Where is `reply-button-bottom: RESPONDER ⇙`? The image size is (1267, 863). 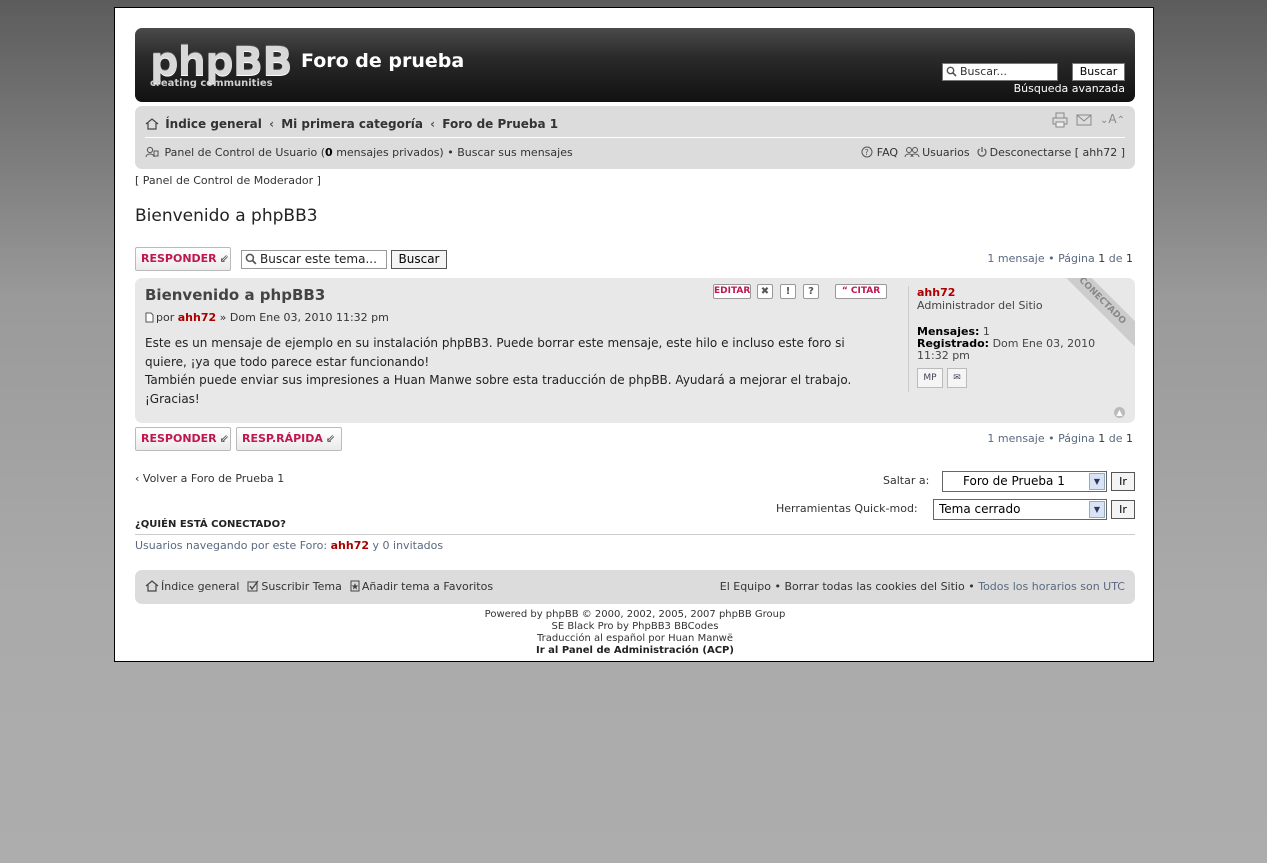
reply-button-bottom: RESPONDER ⇙ is located at coordinates (183, 439).